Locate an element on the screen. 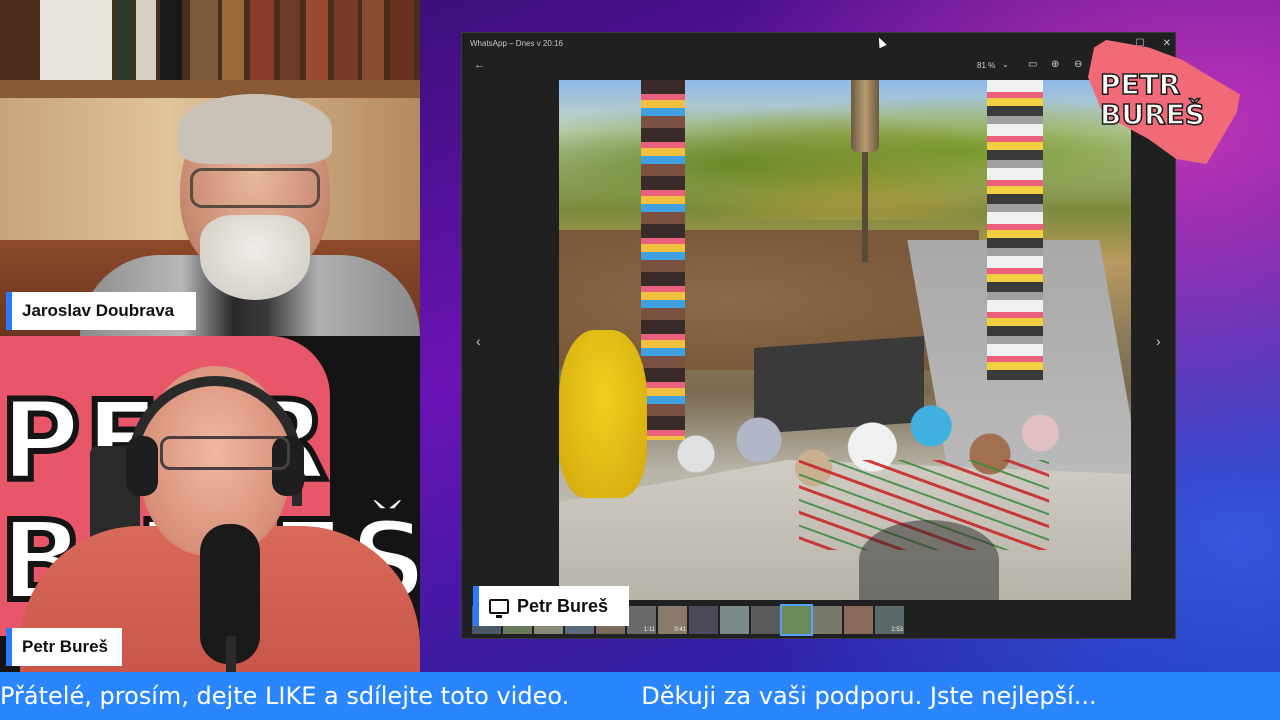 The height and width of the screenshot is (720, 1280). viewer-toolbar: ← 81 % ⌄ ▭ ⊕ ⊖ is located at coordinates (819, 67).